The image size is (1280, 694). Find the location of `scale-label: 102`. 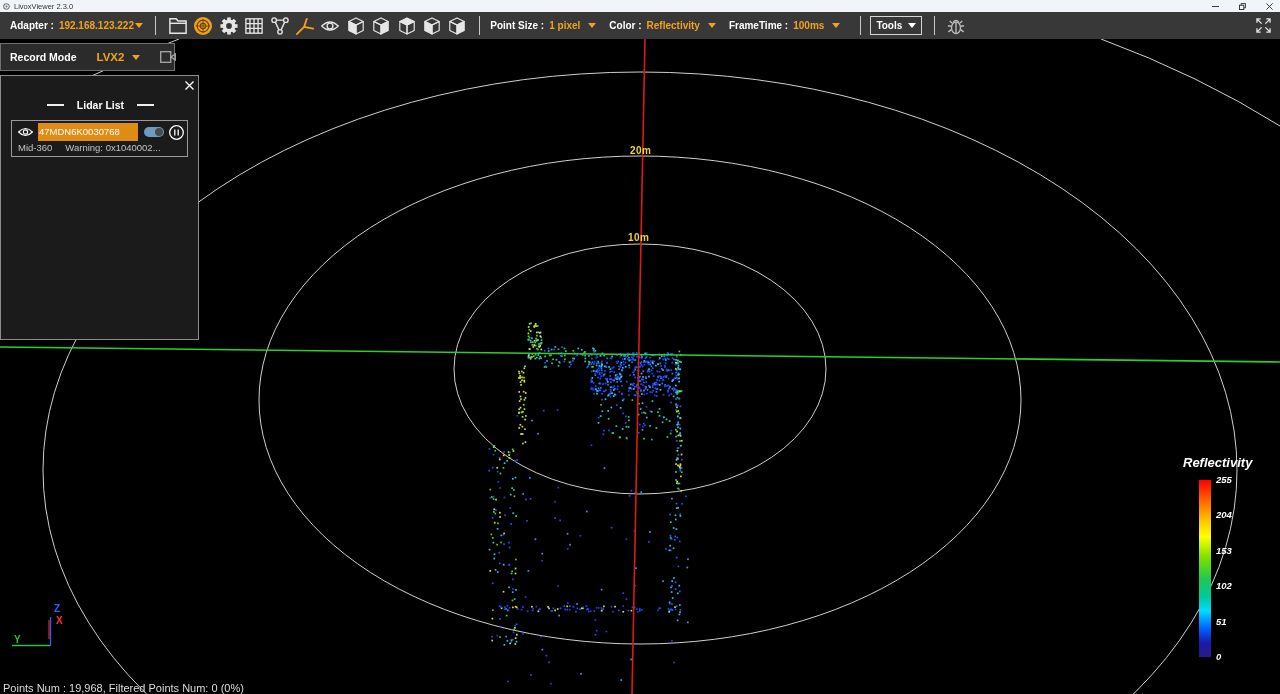

scale-label: 102 is located at coordinates (1224, 586).